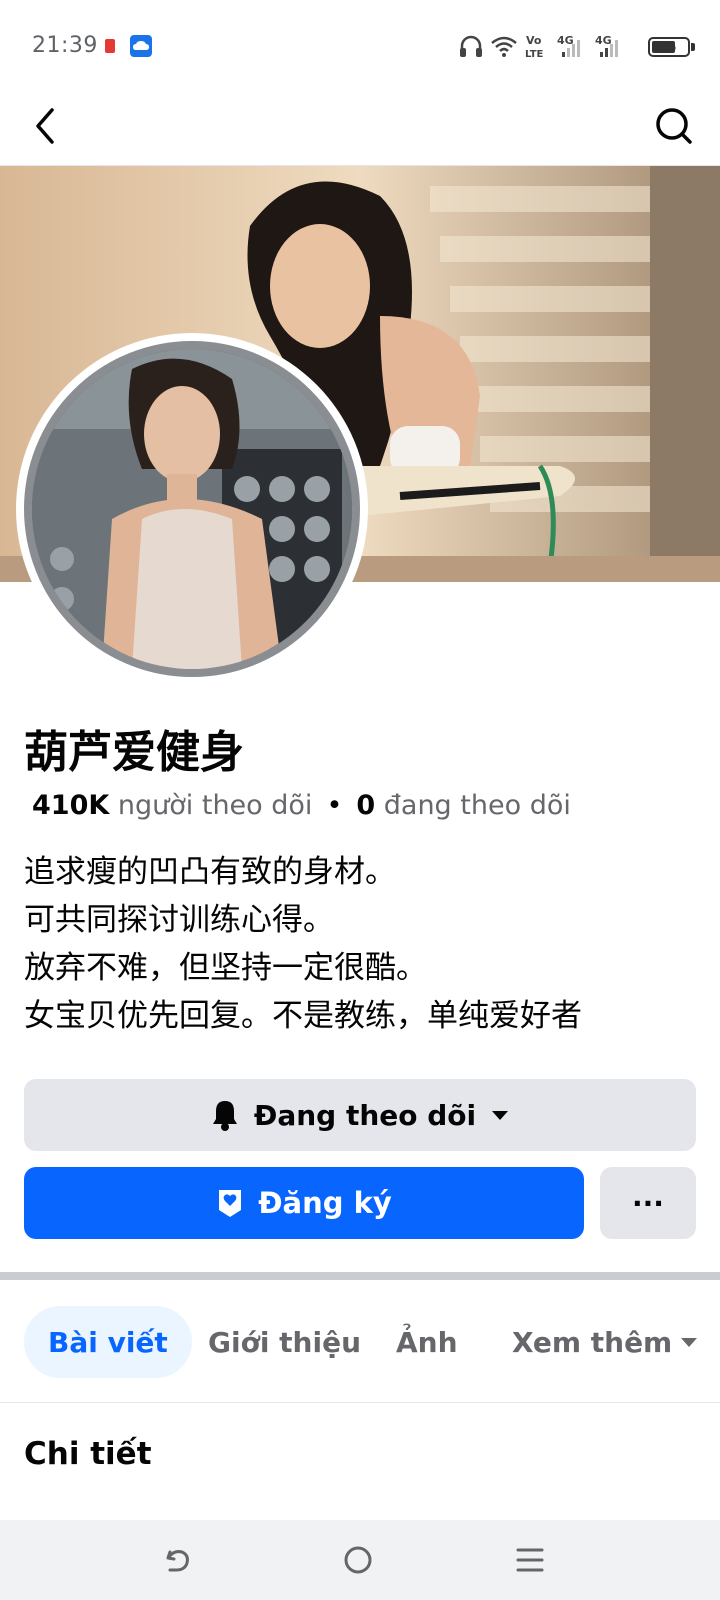 Image resolution: width=720 pixels, height=1600 pixels. What do you see at coordinates (303, 1016) in the screenshot?
I see `bio-line: 女宝贝优先回复。不是教练，单纯爱好者` at bounding box center [303, 1016].